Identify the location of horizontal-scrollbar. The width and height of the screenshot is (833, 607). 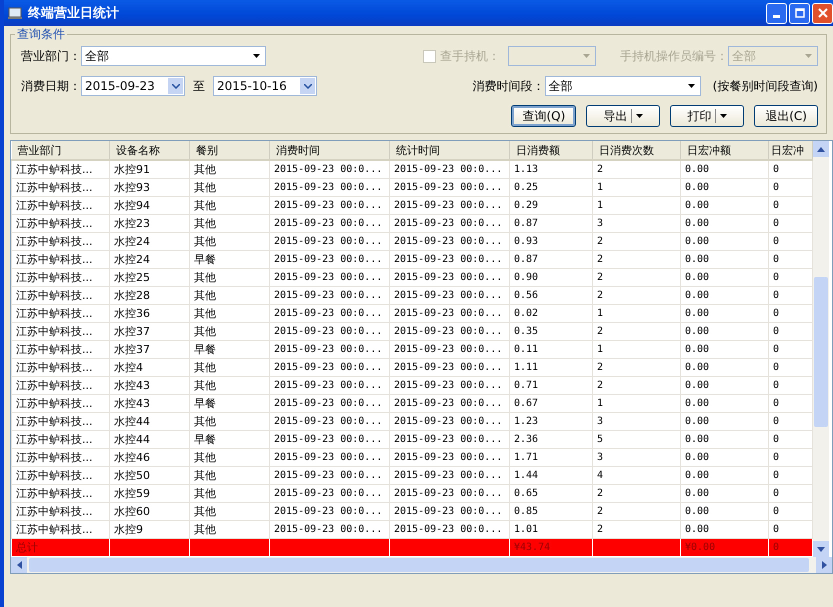
(421, 565).